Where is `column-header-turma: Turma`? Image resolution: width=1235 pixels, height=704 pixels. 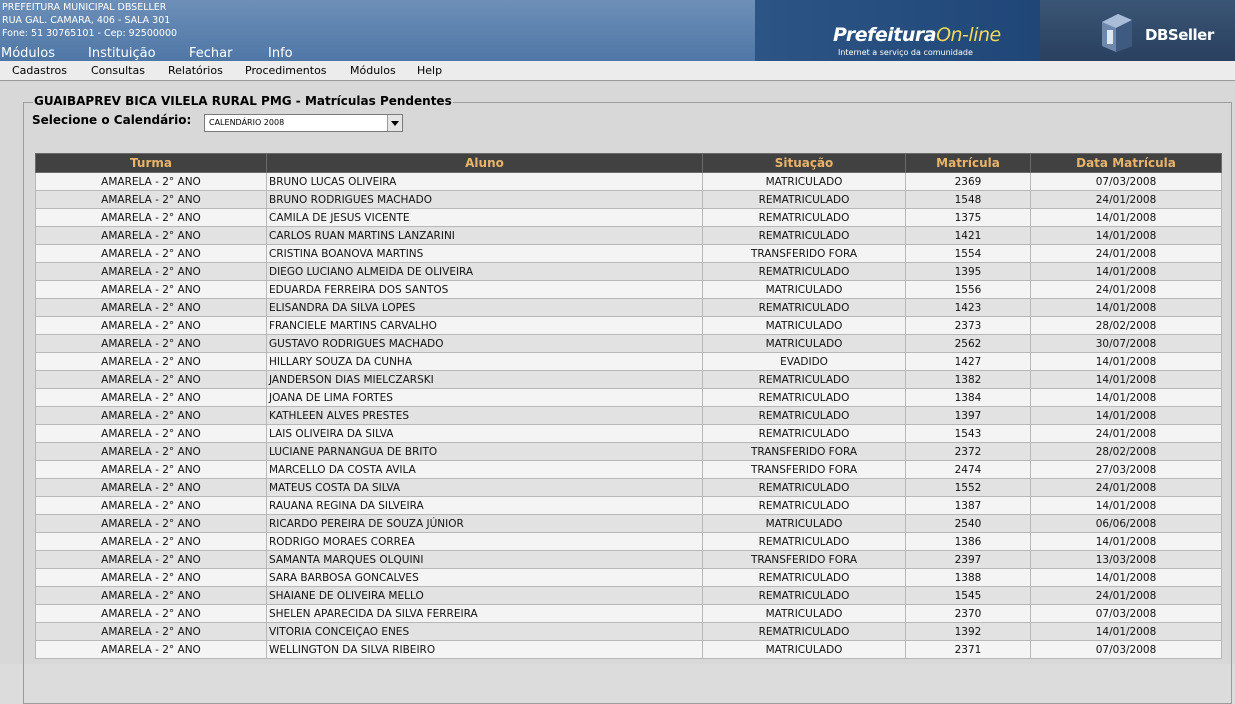
column-header-turma: Turma is located at coordinates (151, 163).